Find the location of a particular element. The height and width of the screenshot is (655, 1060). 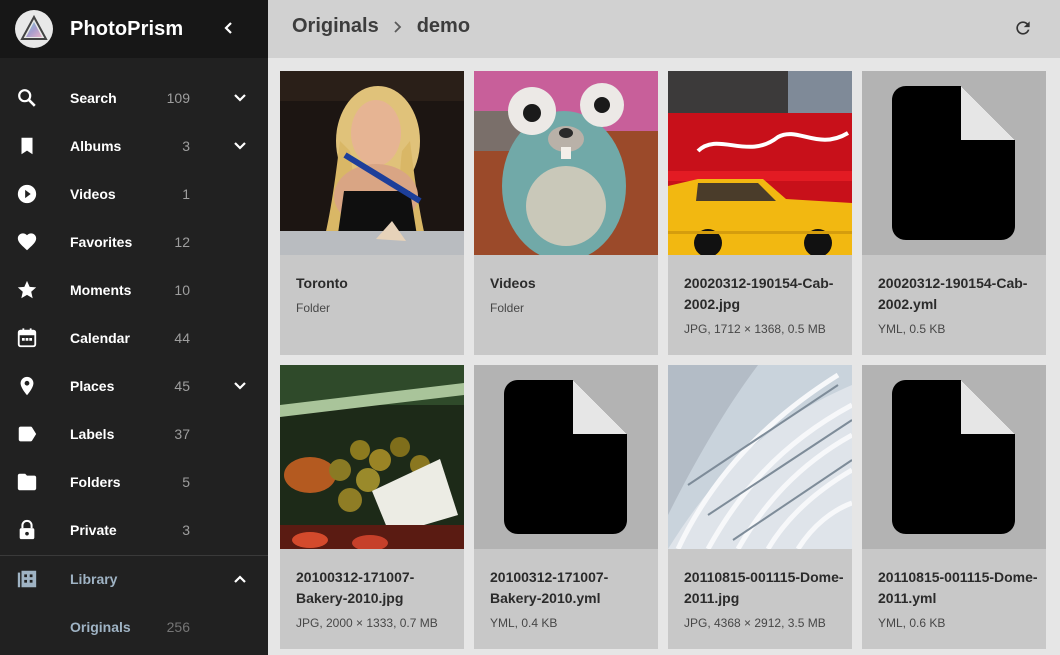

brand-header: PhotoPrism is located at coordinates (134, 29).